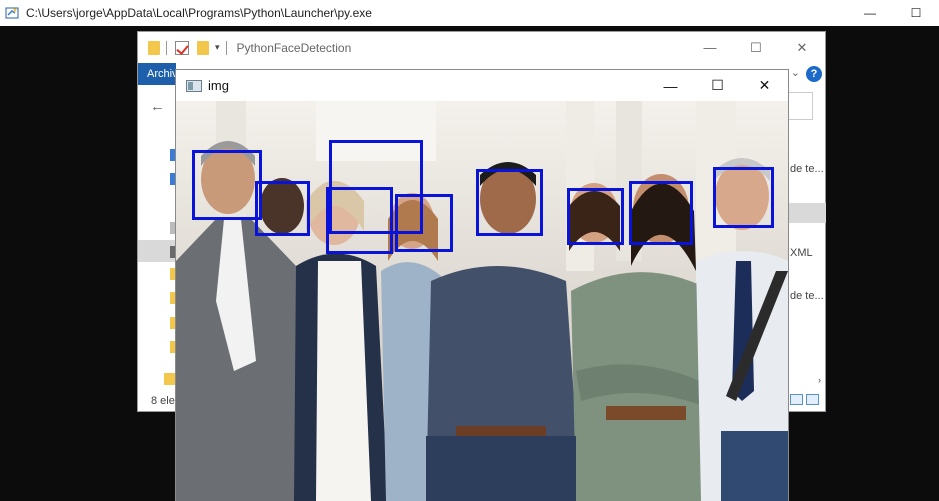 This screenshot has height=501, width=939. What do you see at coordinates (814, 74) in the screenshot?
I see `help-icon: ?` at bounding box center [814, 74].